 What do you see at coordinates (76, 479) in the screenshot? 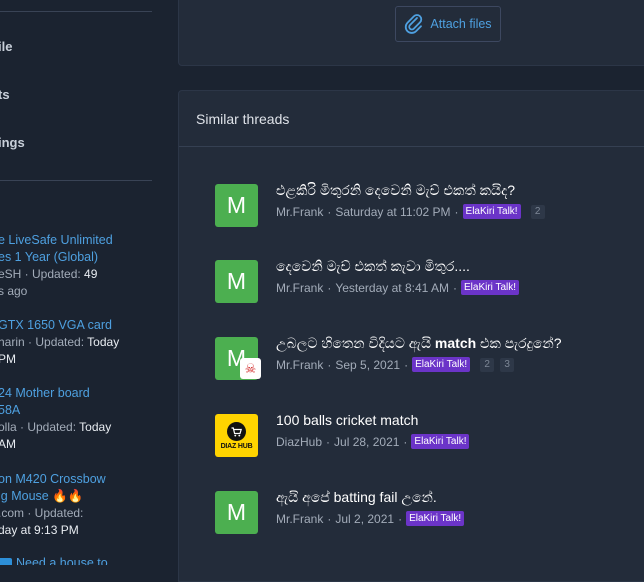
I see `sidebar-thread-title: on M420 Crossbow` at bounding box center [76, 479].